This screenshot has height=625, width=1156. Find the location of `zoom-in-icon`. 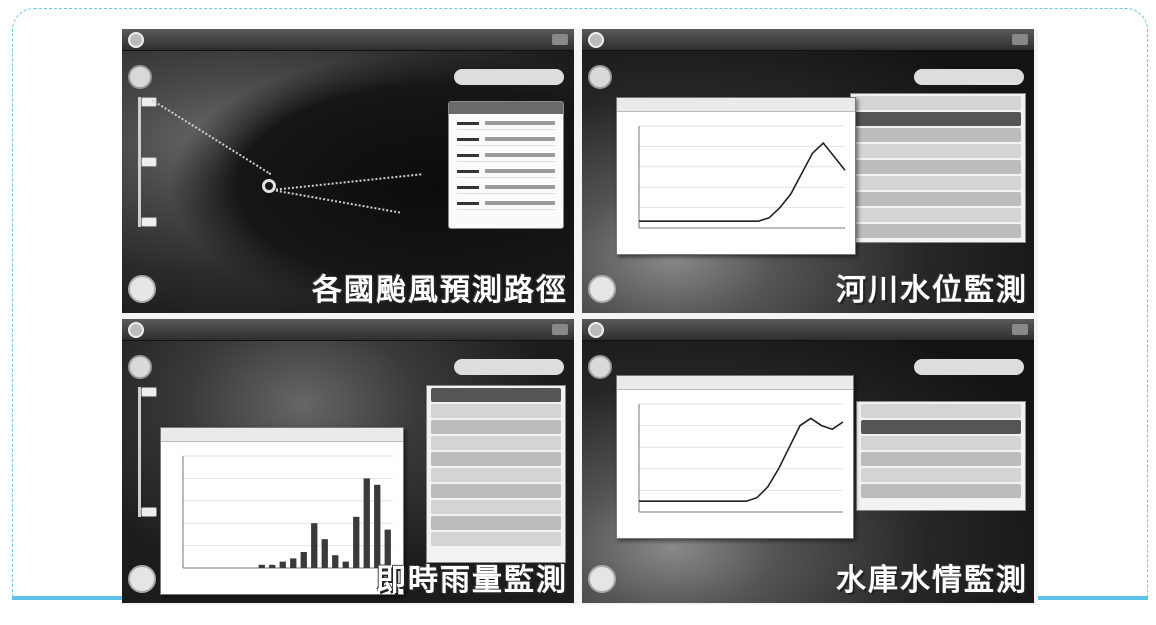

zoom-in-icon is located at coordinates (149, 392).